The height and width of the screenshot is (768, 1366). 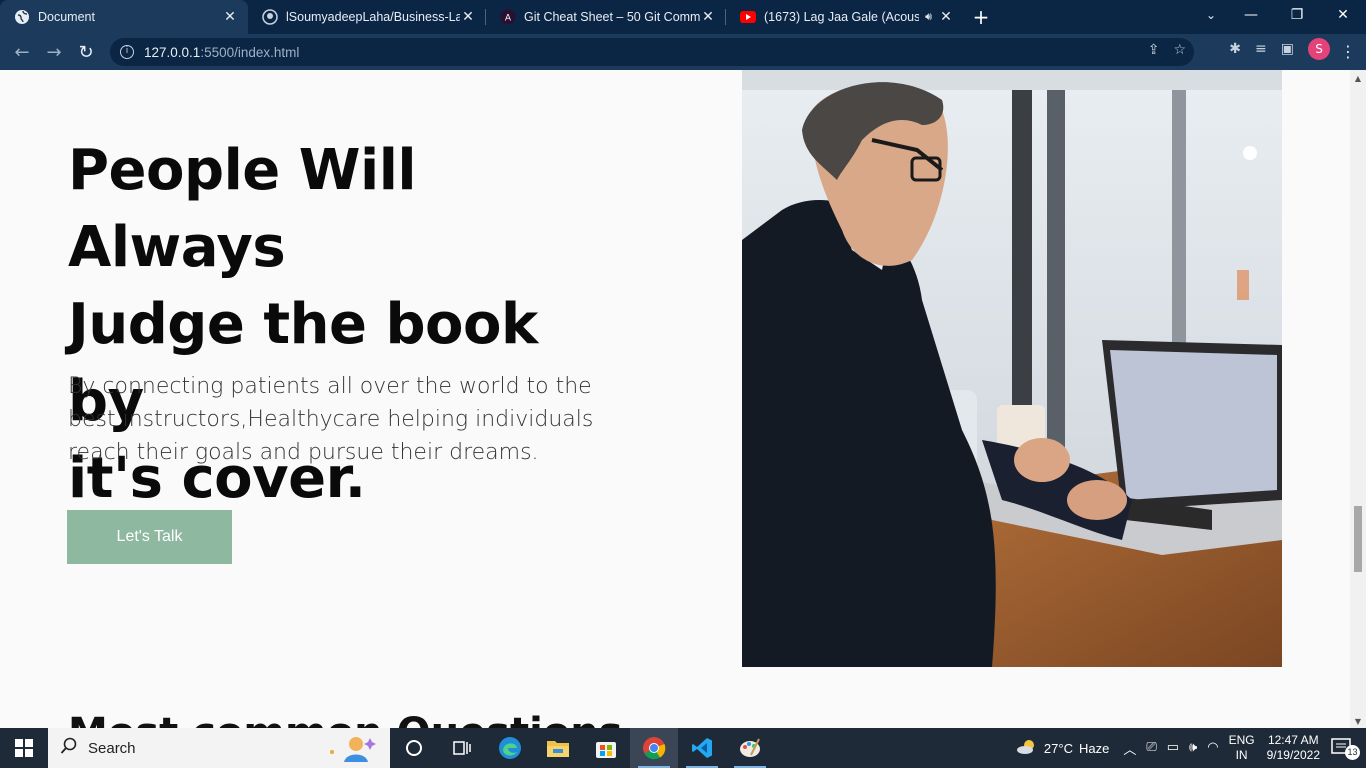 I want to click on task-view-icon, so click(x=462, y=748).